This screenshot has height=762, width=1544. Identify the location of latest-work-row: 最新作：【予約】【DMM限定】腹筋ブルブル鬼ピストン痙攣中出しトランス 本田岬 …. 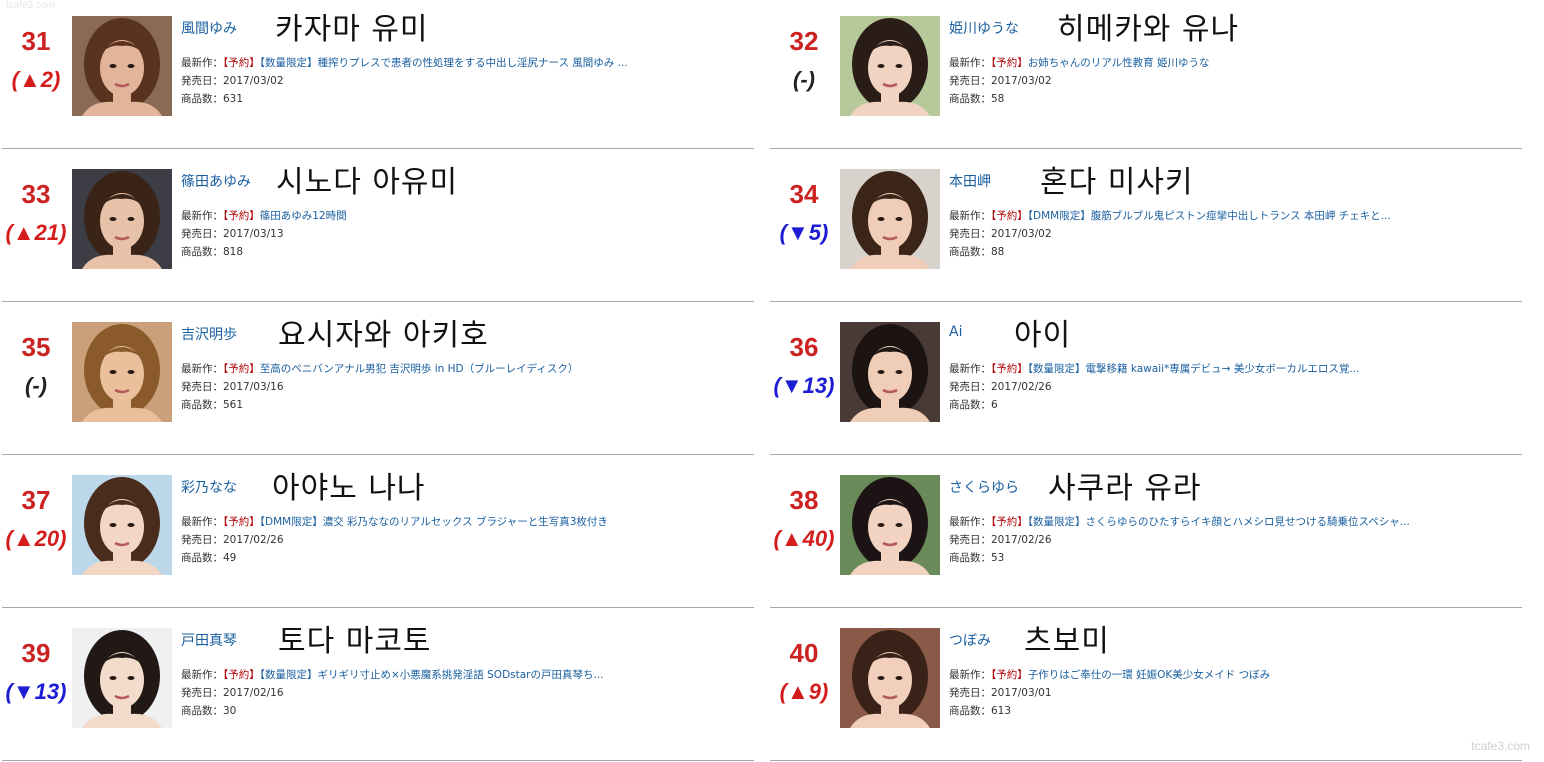
(1170, 215).